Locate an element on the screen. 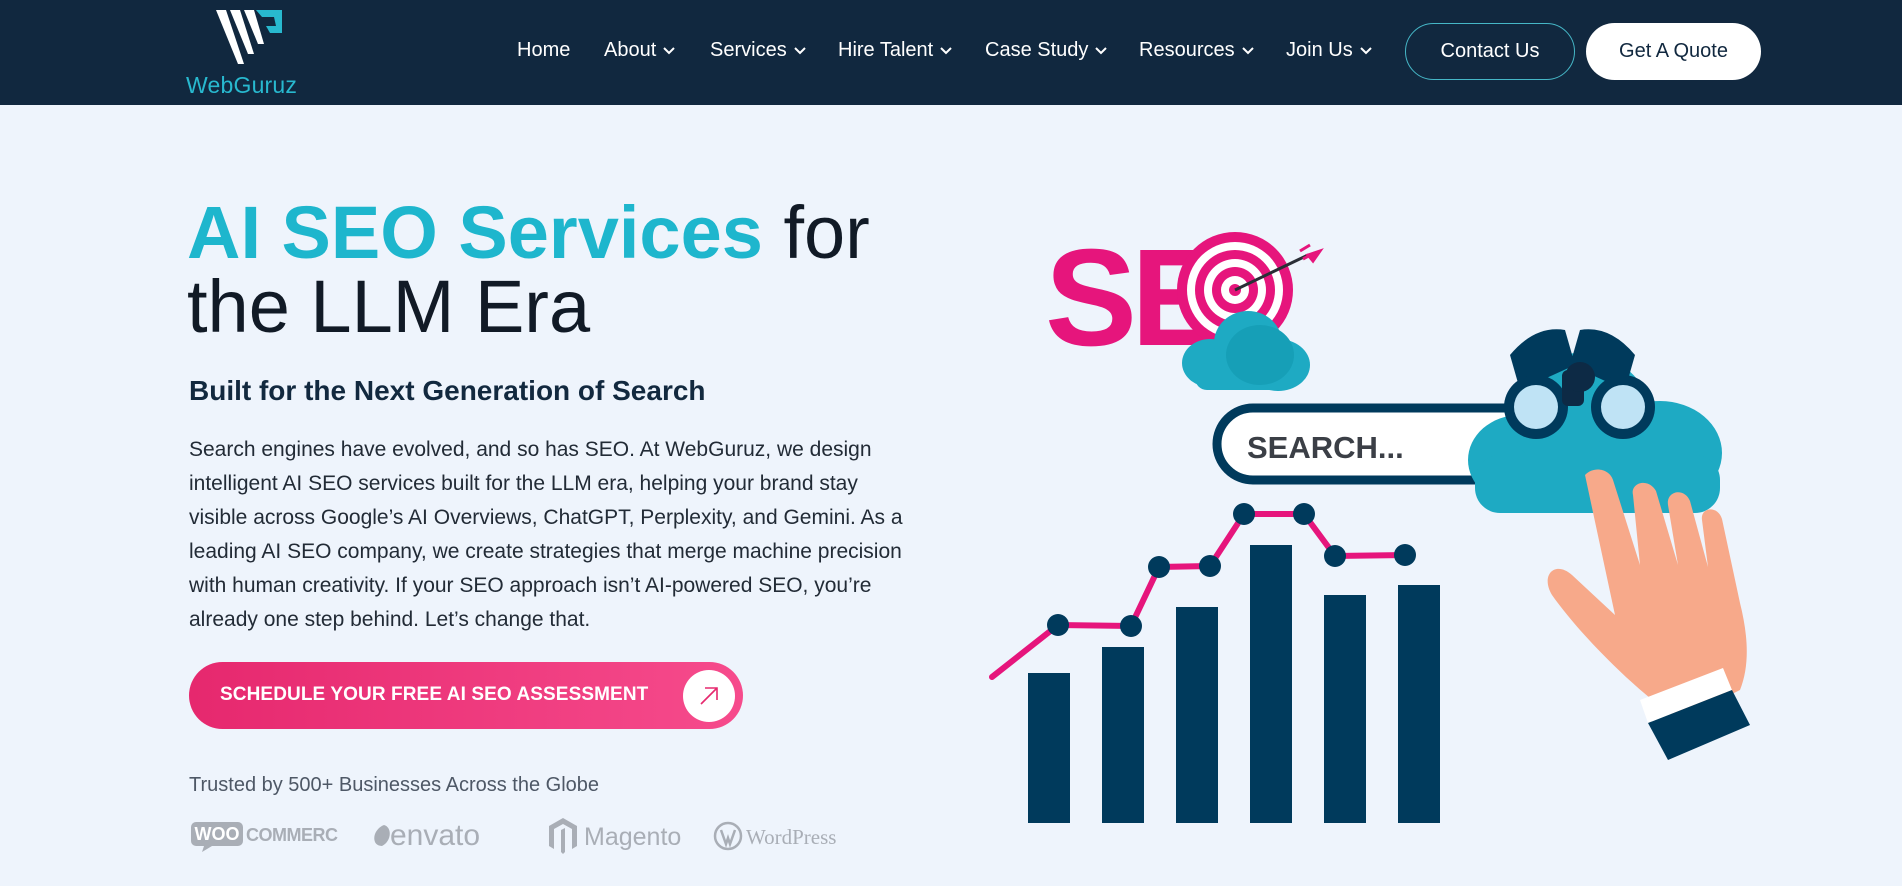  envato-logo: envato is located at coordinates (439, 836).